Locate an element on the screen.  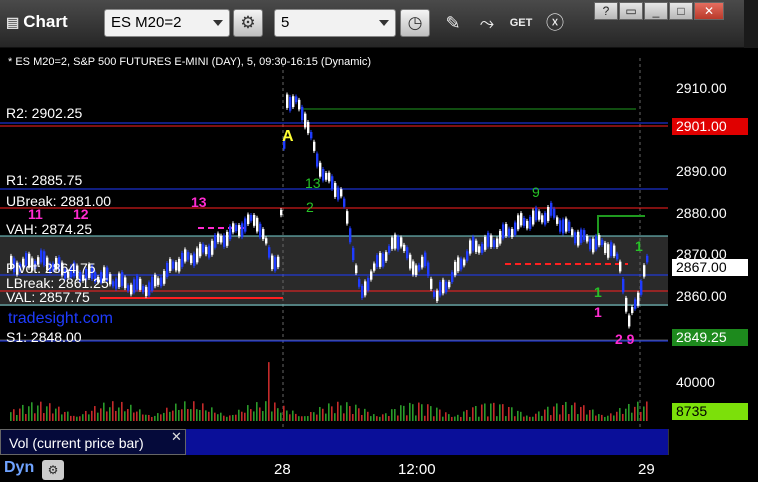
maximize-button: □ is located at coordinates (681, 11).